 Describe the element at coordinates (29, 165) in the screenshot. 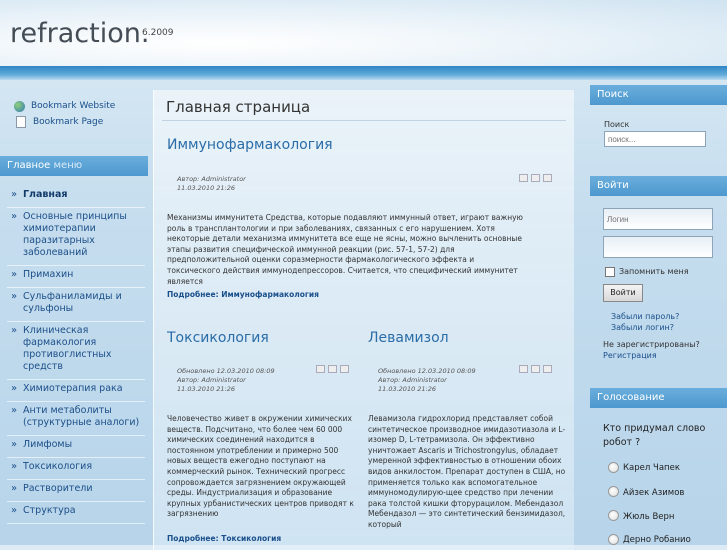

I see `main-menu-title-bold: Главное` at that location.